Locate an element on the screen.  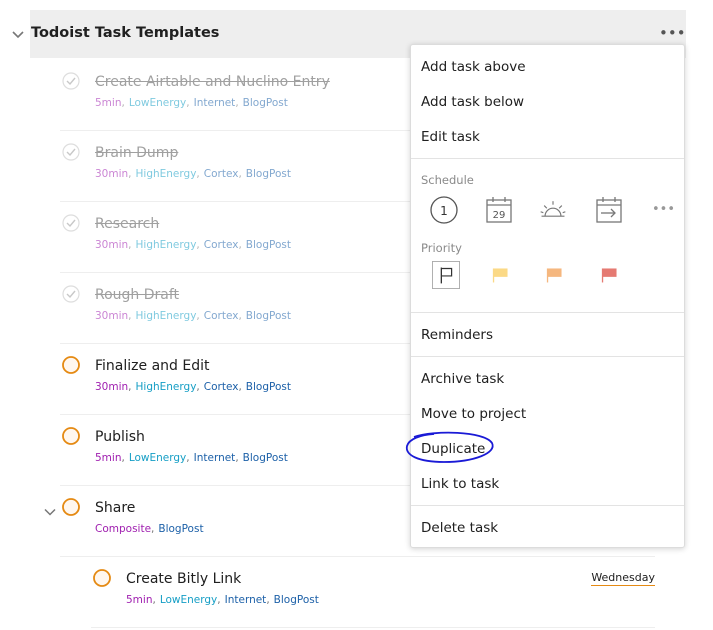
svg-text: 29 is located at coordinates (499, 215).